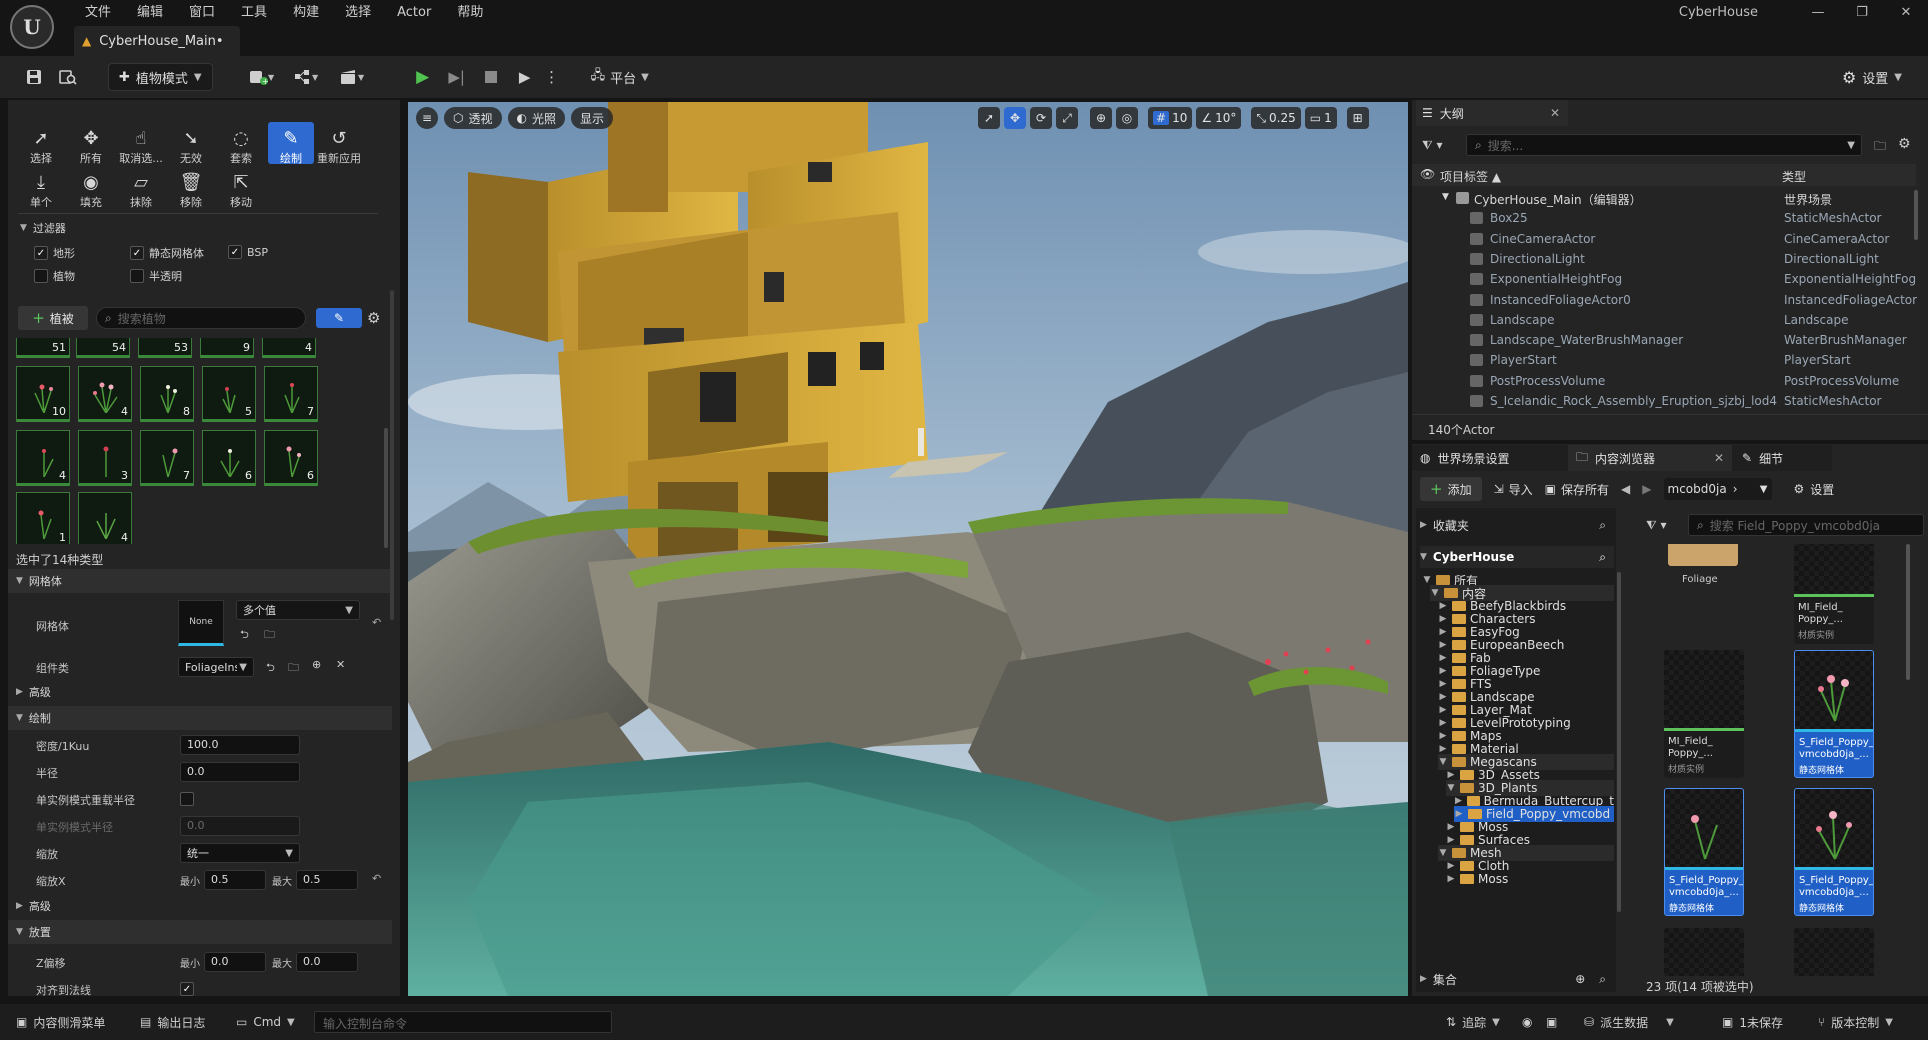 This screenshot has width=1928, height=1040. What do you see at coordinates (592, 118) in the screenshot?
I see `show-button: 显示` at bounding box center [592, 118].